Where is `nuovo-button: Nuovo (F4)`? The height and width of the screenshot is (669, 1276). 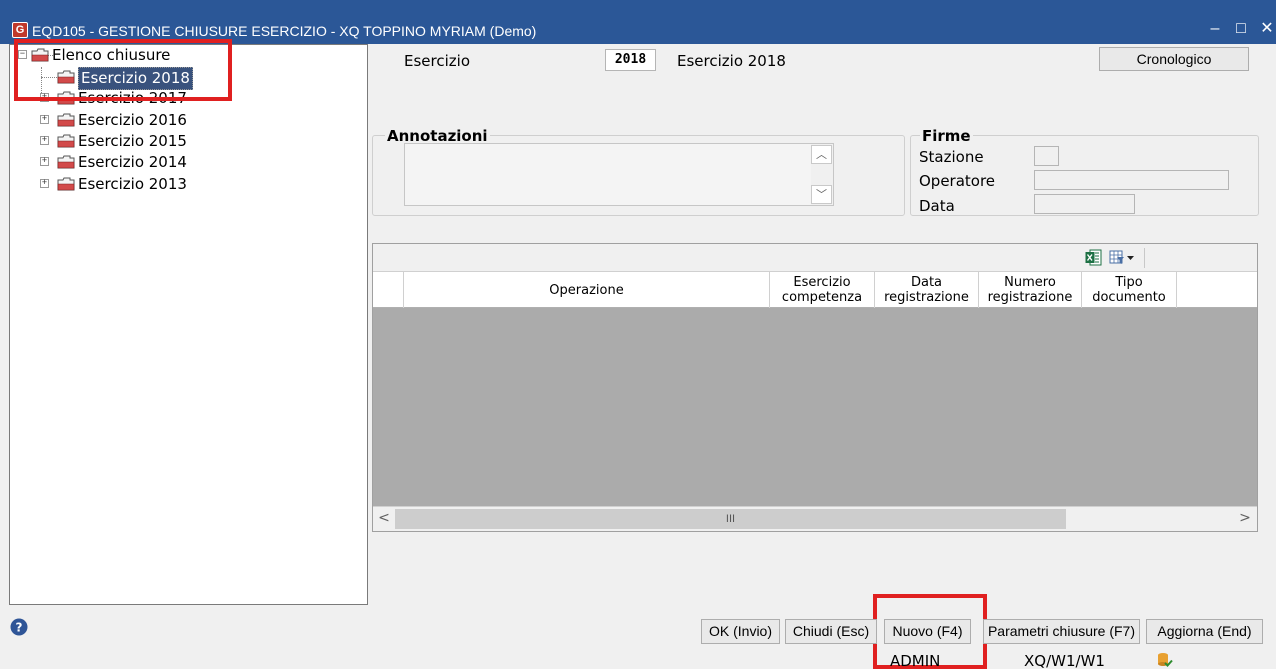 nuovo-button: Nuovo (F4) is located at coordinates (927, 631).